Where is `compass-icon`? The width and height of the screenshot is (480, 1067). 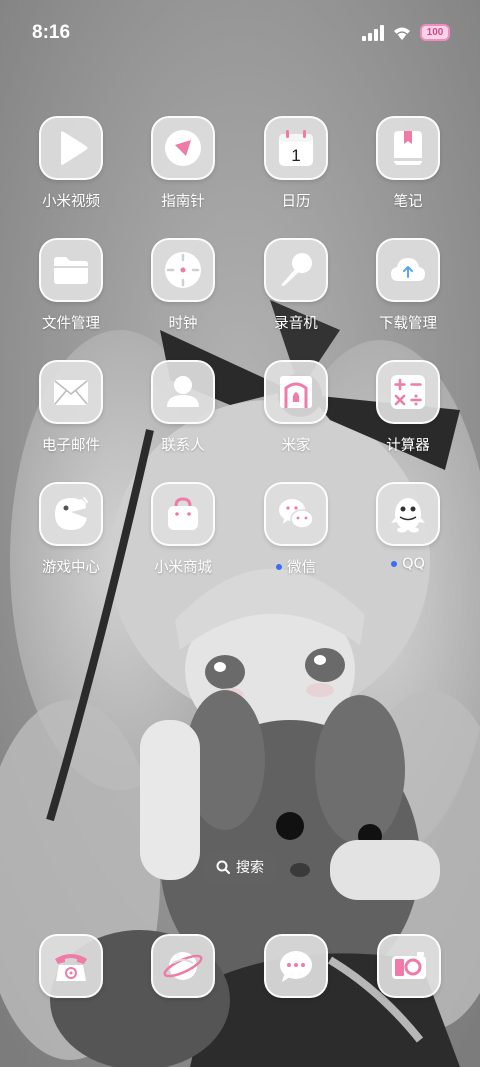
compass-icon is located at coordinates (183, 148).